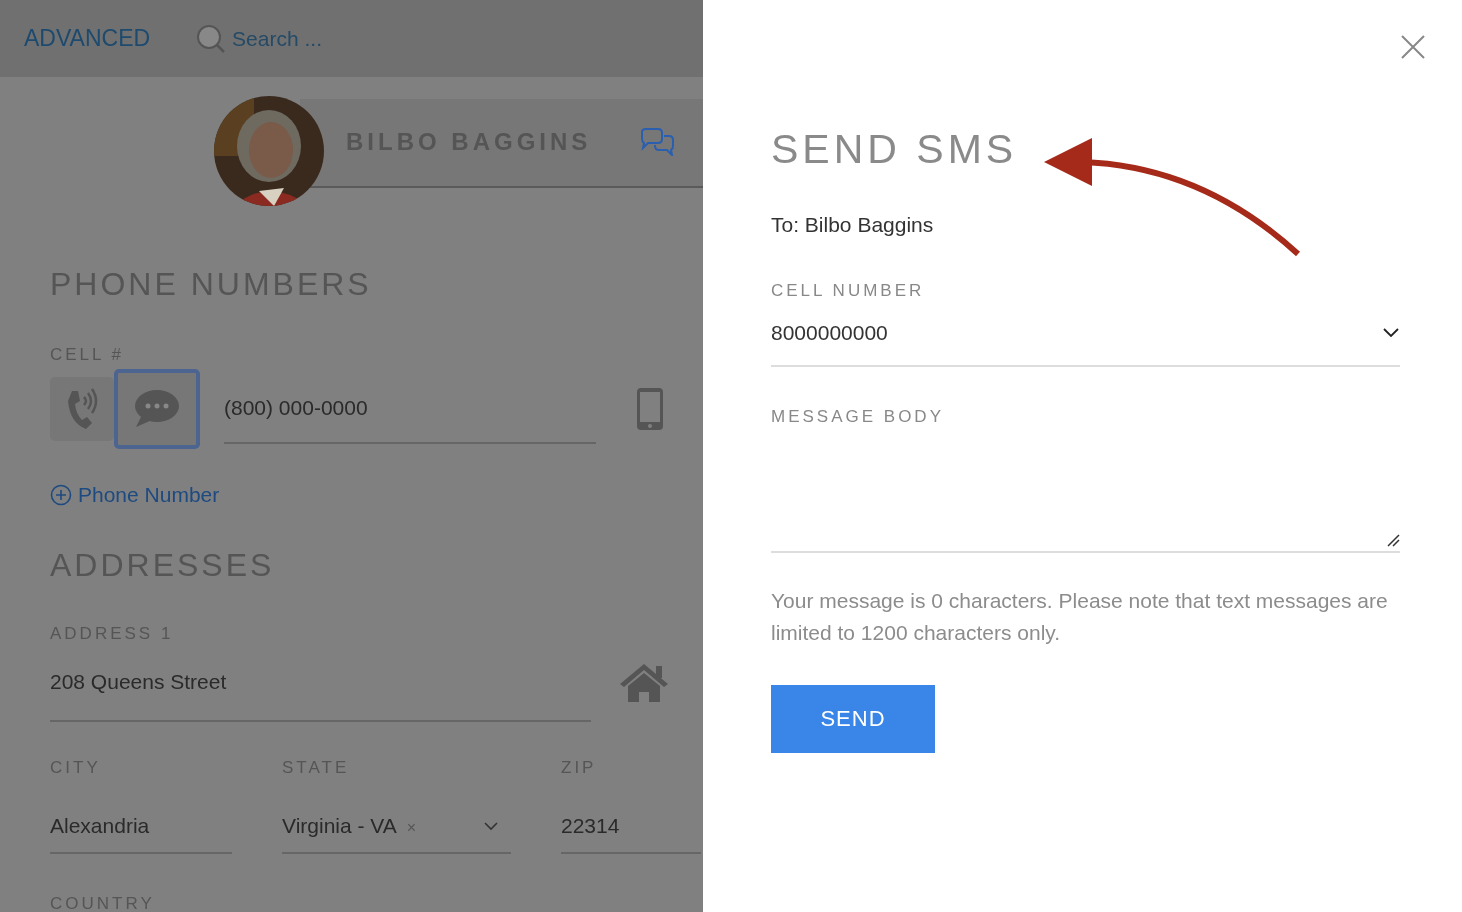  Describe the element at coordinates (61, 495) in the screenshot. I see `plus-circle-icon` at that location.